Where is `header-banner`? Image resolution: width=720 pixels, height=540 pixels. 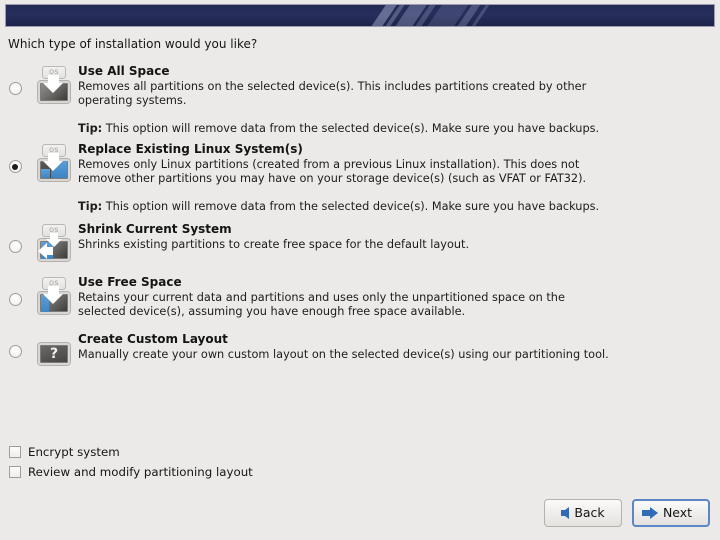
header-banner is located at coordinates (360, 15).